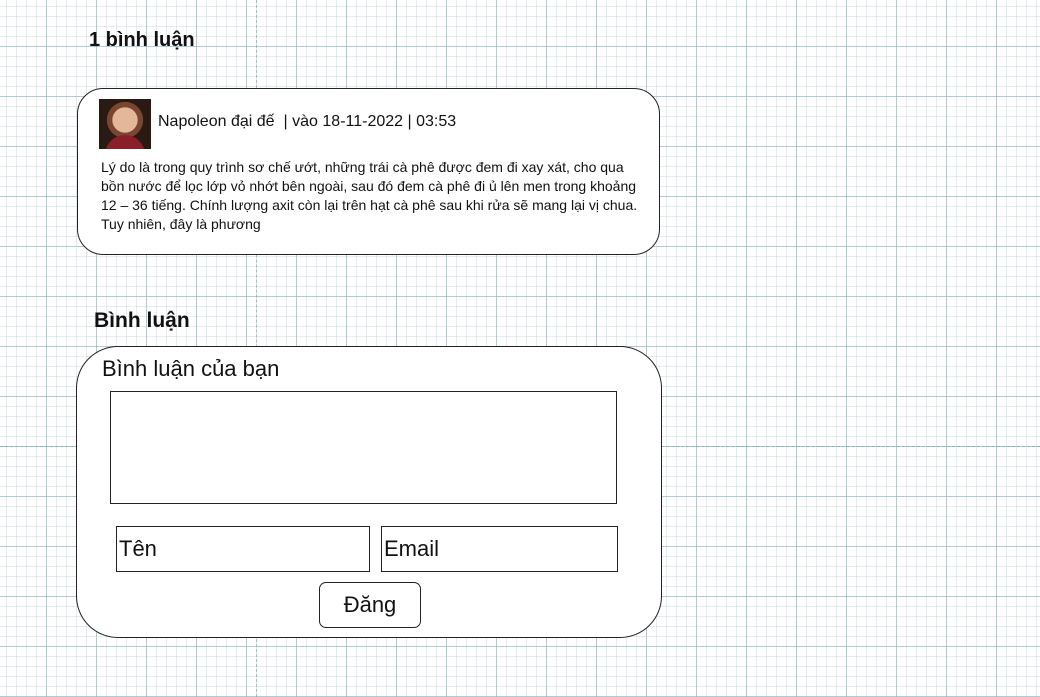 The height and width of the screenshot is (697, 1040). What do you see at coordinates (125, 124) in the screenshot?
I see `avatar` at bounding box center [125, 124].